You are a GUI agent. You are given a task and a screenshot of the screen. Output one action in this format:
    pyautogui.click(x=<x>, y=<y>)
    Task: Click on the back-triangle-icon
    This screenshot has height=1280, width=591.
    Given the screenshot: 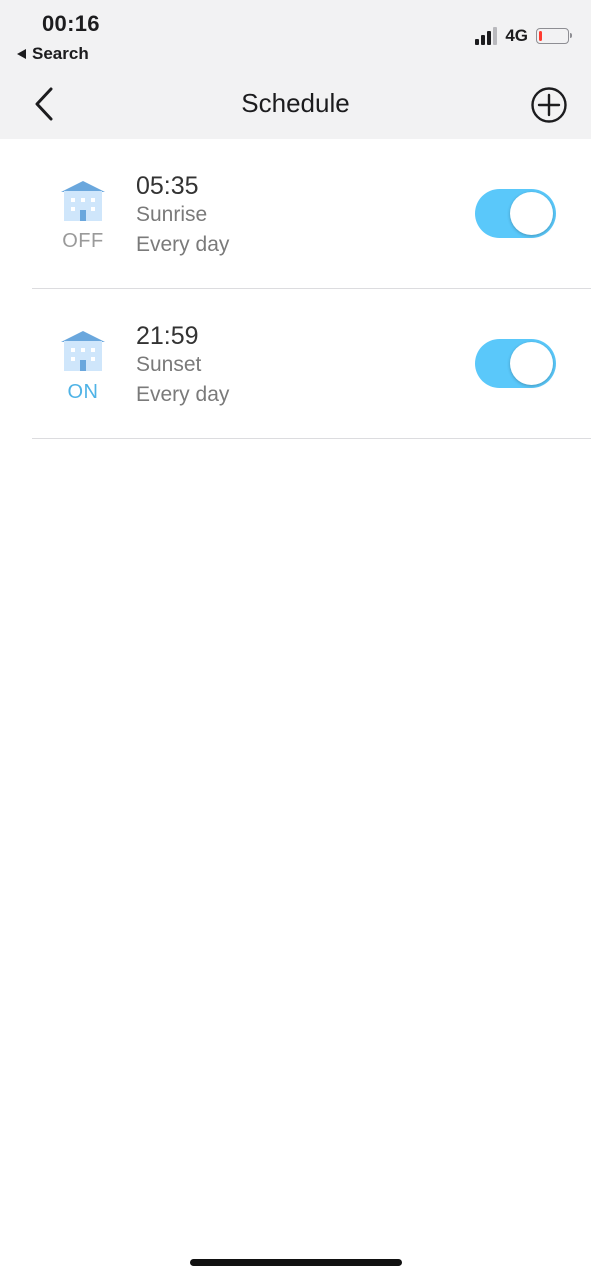 What is the action you would take?
    pyautogui.click(x=21, y=54)
    